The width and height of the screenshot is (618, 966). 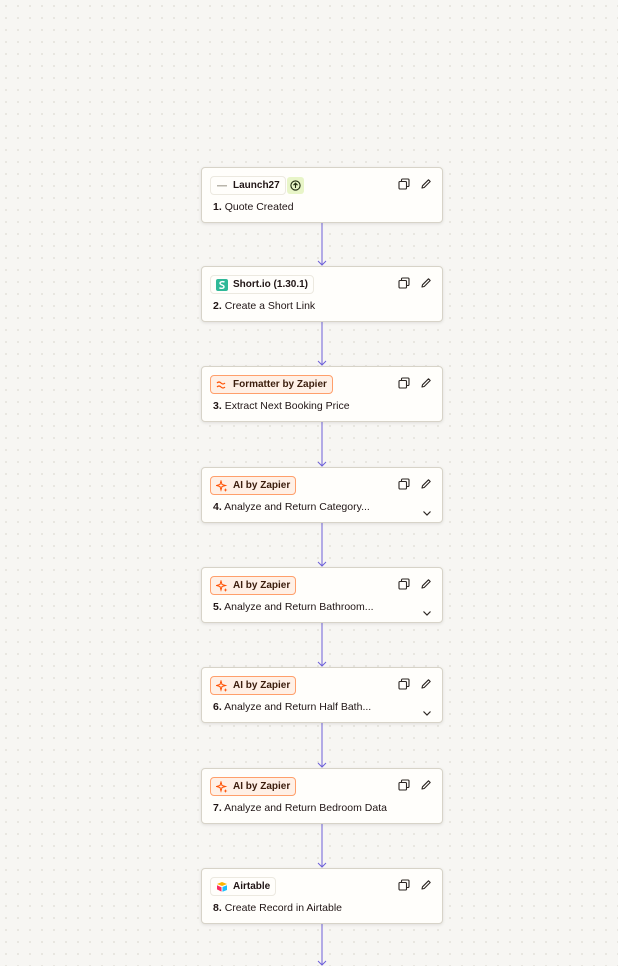 I want to click on airtable-icon, so click(x=222, y=887).